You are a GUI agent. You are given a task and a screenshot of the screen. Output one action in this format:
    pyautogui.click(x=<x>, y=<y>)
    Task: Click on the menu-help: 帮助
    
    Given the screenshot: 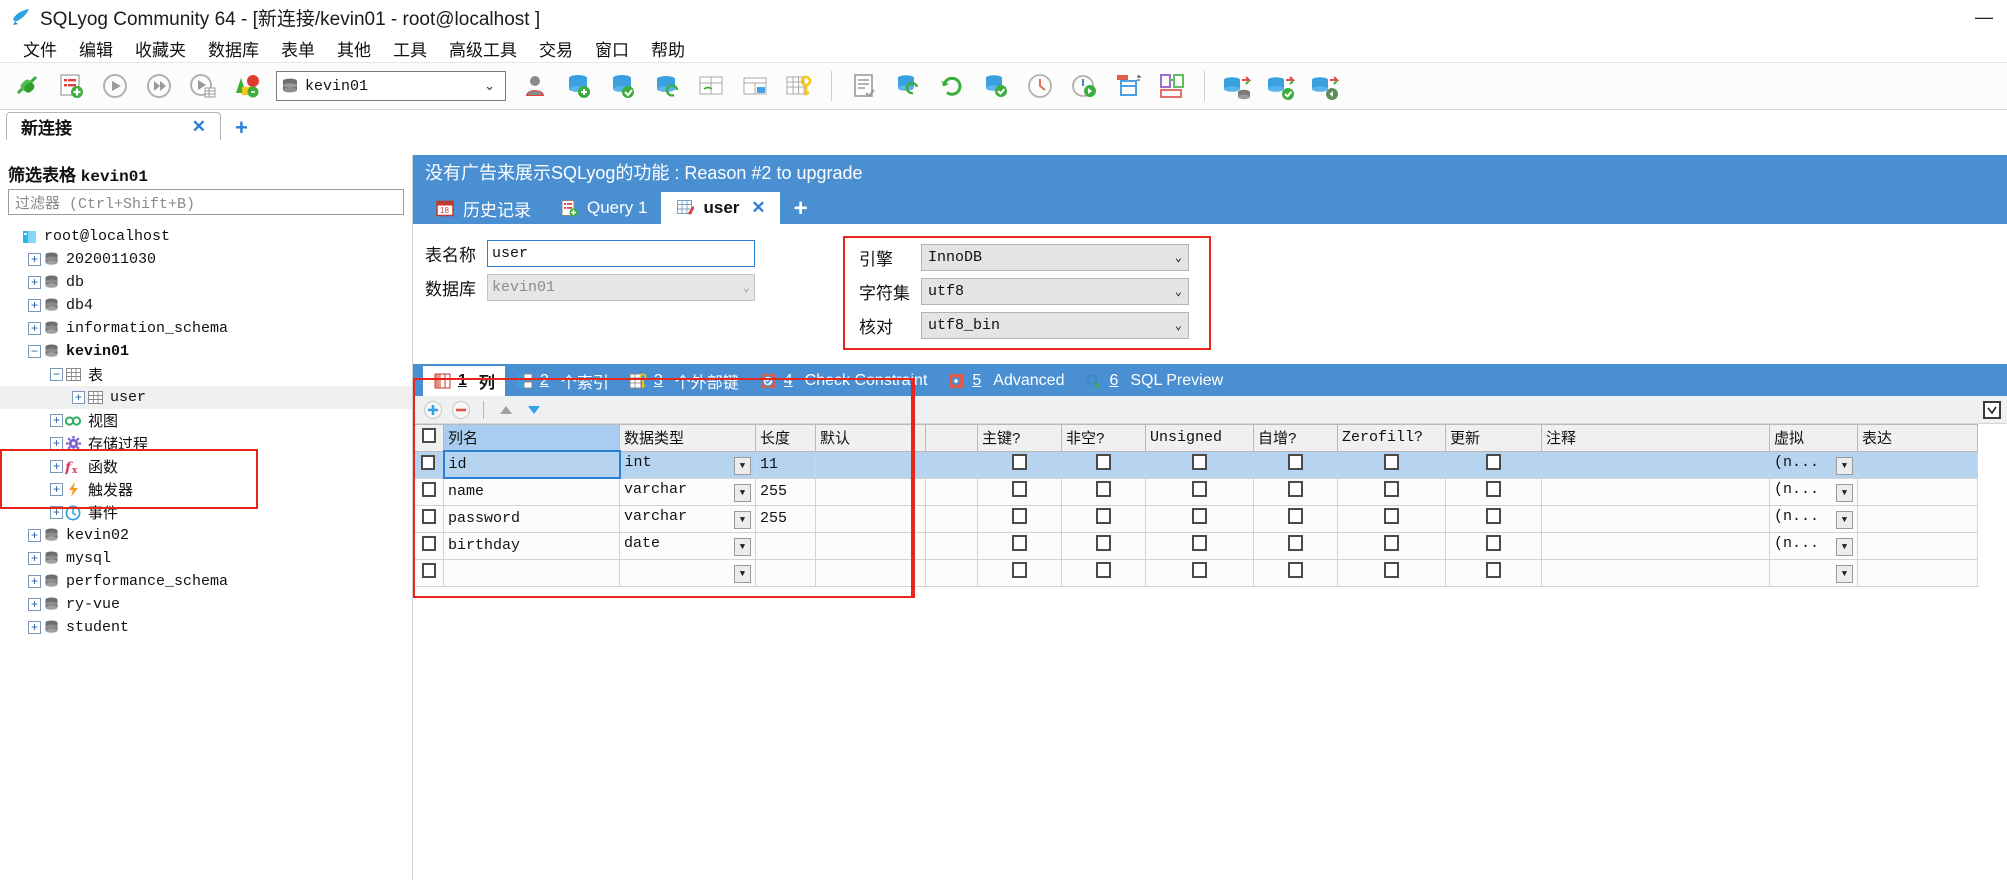 What is the action you would take?
    pyautogui.click(x=668, y=48)
    